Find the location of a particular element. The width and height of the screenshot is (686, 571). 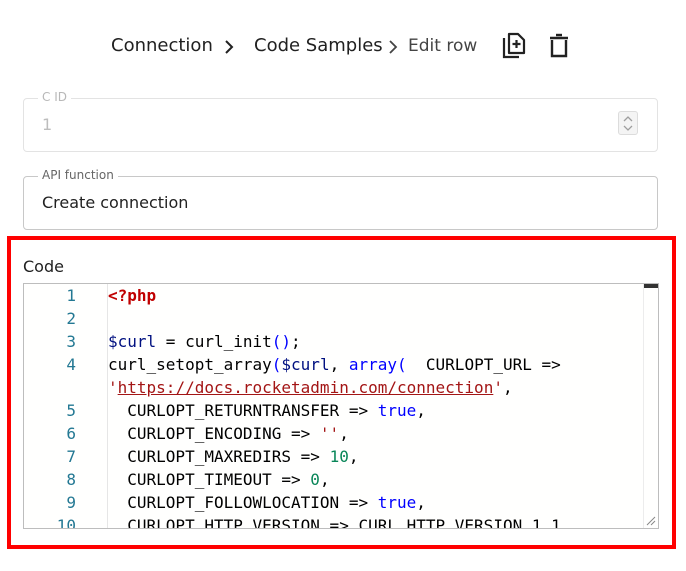

breadcrumb-connection: Connection is located at coordinates (162, 45).